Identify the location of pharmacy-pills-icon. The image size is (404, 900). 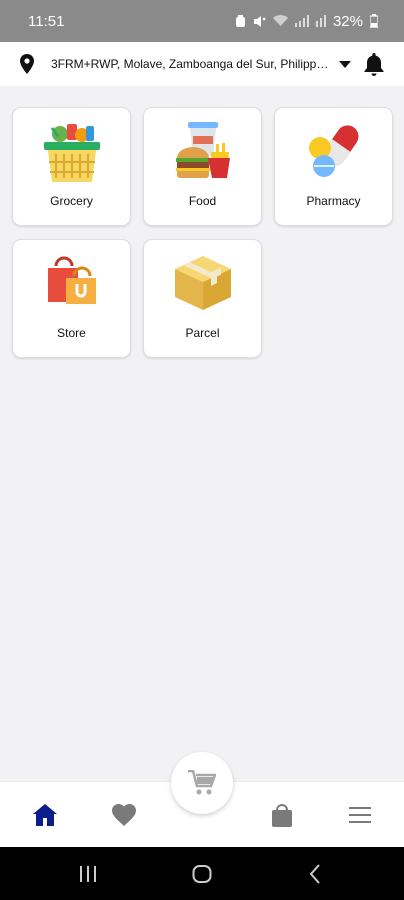
(333, 155).